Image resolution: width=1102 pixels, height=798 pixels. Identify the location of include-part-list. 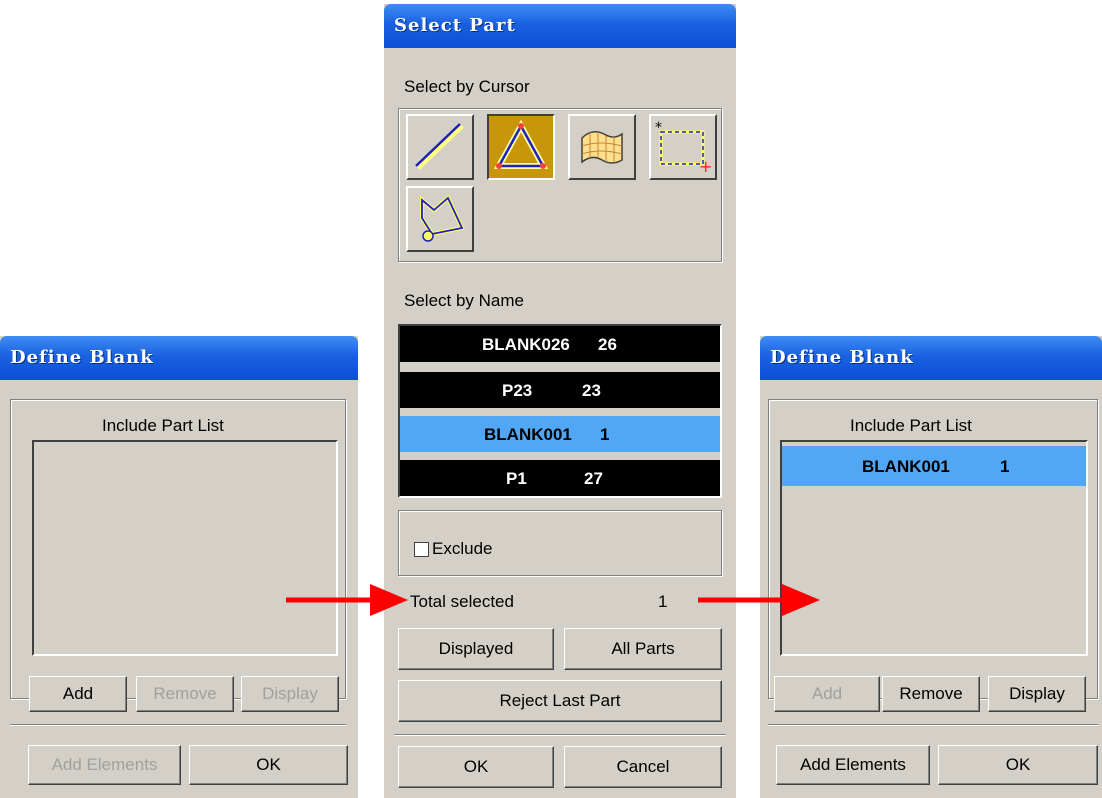
(185, 548).